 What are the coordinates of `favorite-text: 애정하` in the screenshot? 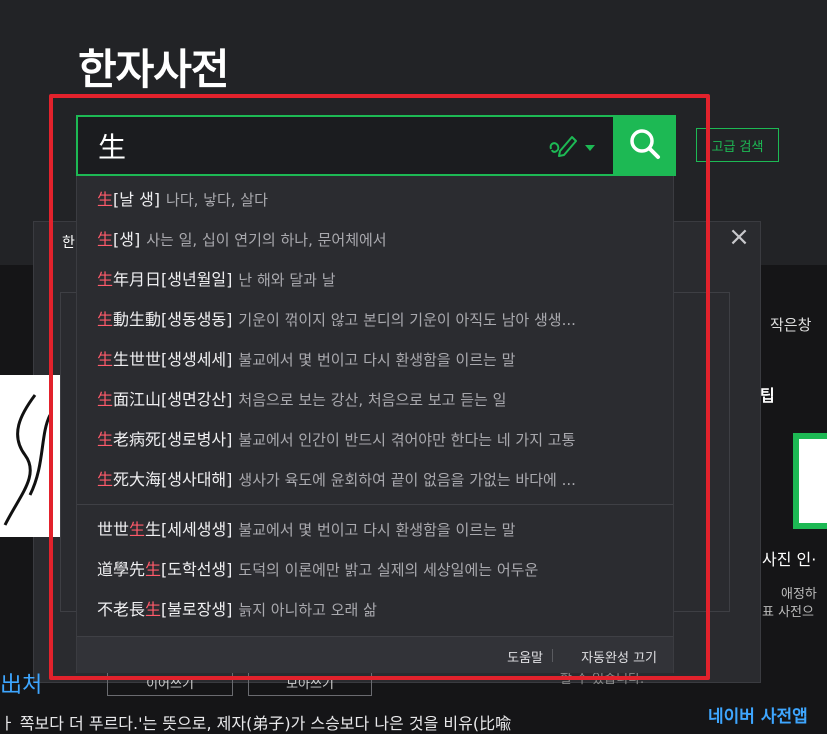 It's located at (799, 594).